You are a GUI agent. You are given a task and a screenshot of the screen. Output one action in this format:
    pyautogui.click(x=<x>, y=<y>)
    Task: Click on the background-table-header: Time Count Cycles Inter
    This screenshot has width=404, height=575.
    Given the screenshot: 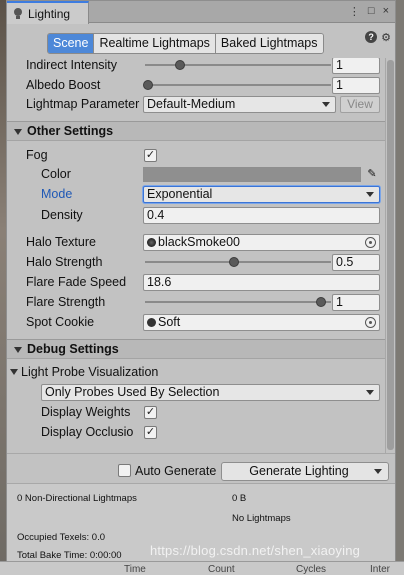 What is the action you would take?
    pyautogui.click(x=202, y=568)
    